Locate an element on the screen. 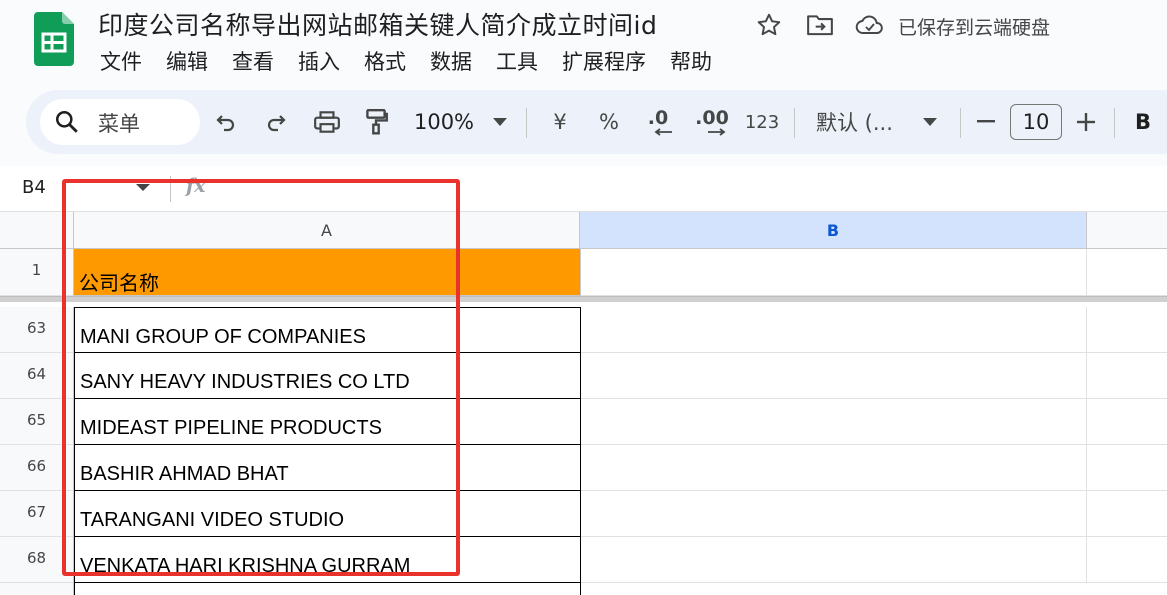 The image size is (1167, 595). cloud-saved-icon is located at coordinates (870, 25).